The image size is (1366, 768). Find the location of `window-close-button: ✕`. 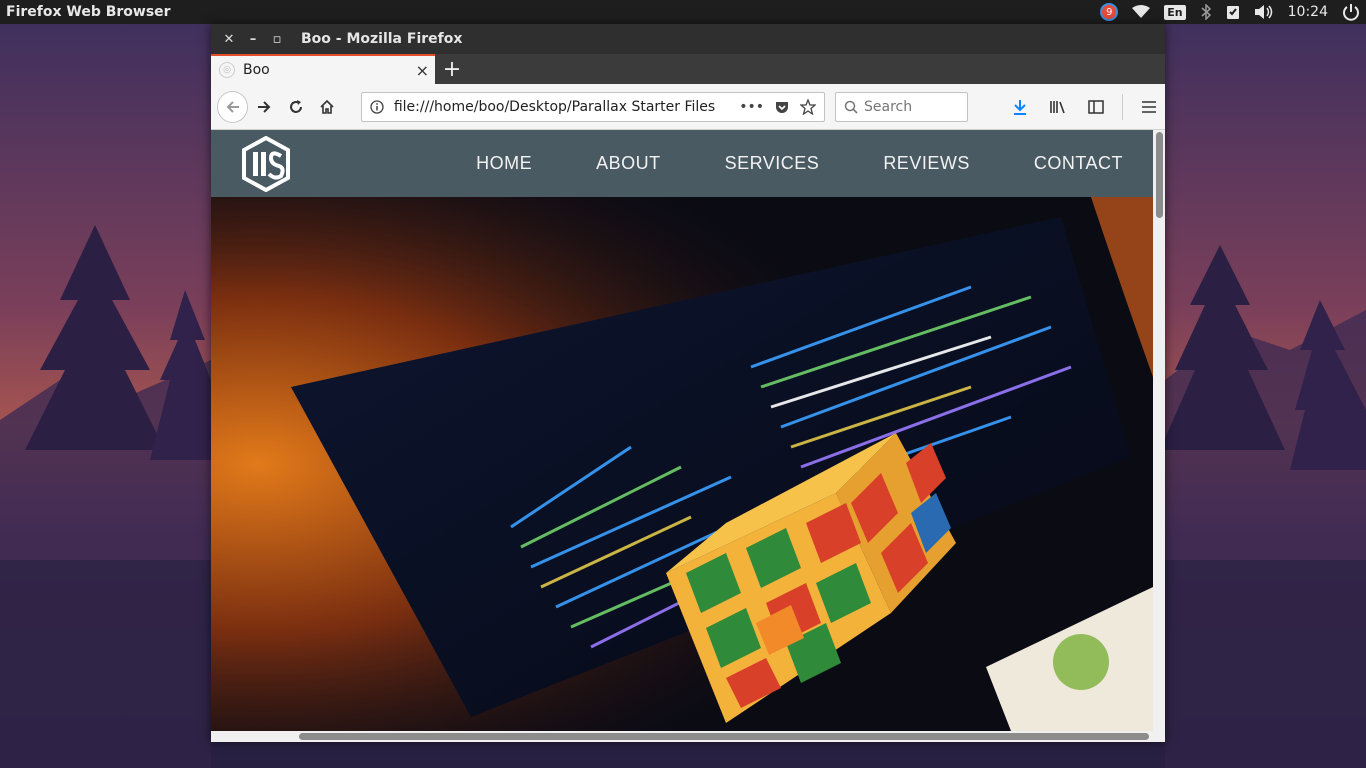

window-close-button: ✕ is located at coordinates (229, 39).